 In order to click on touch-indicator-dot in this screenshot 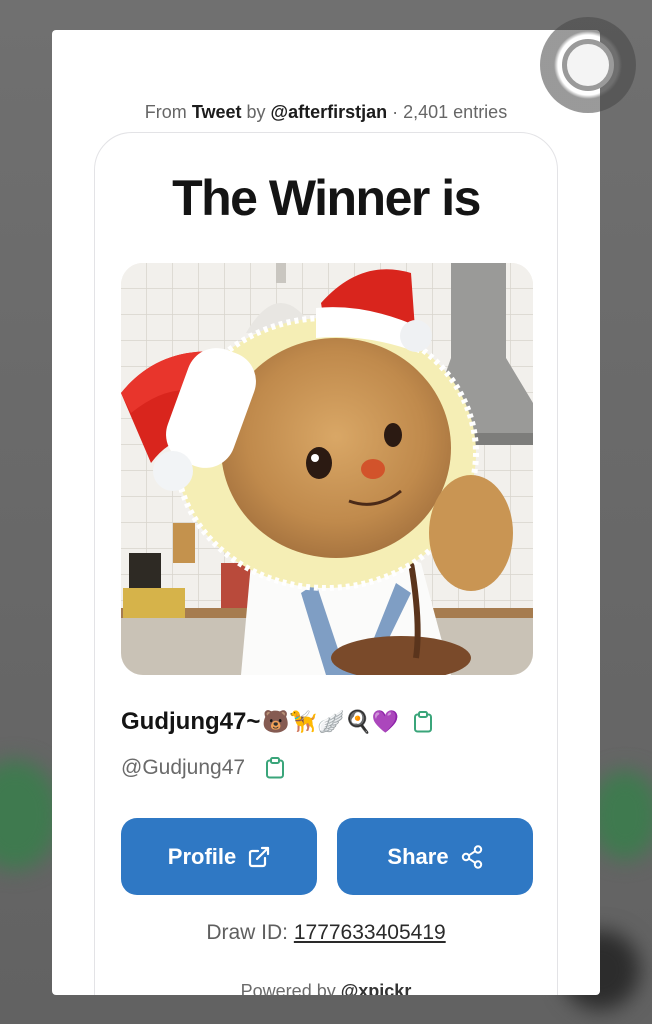, I will do `click(588, 65)`.